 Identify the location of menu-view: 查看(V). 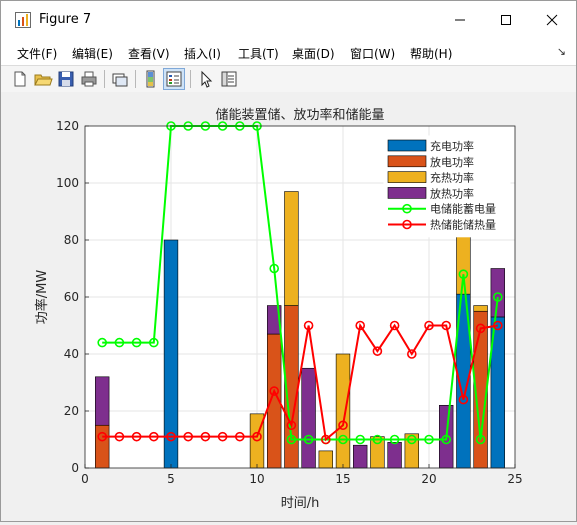
(149, 53).